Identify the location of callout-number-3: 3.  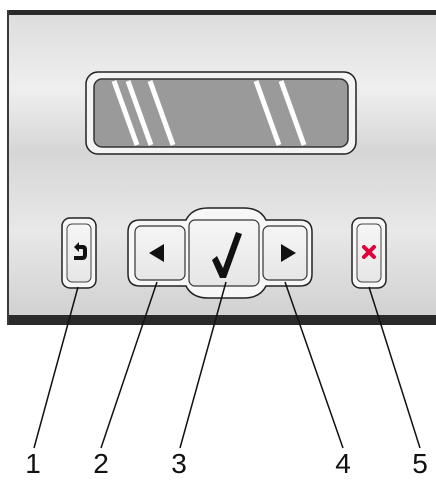
(179, 463).